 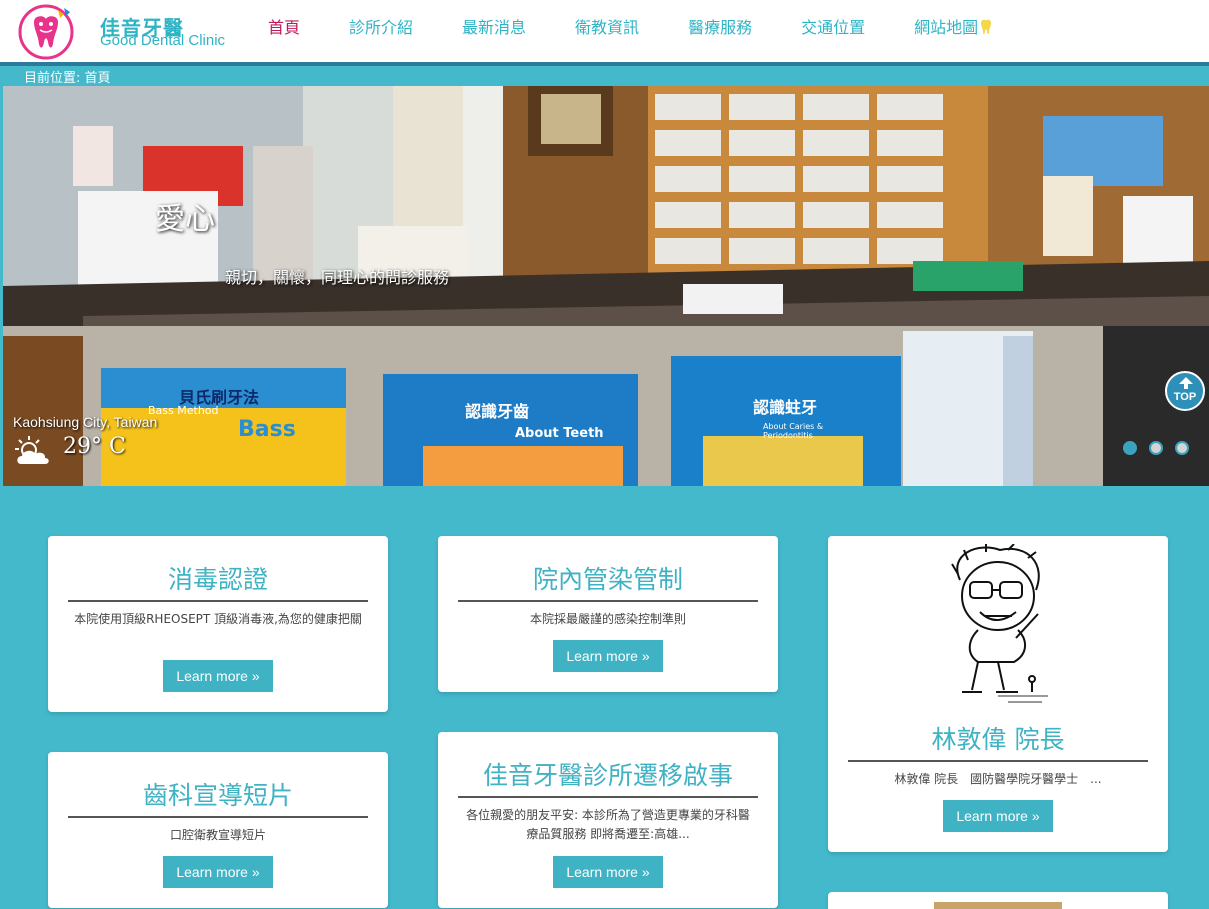 What do you see at coordinates (1185, 397) in the screenshot?
I see `back-to-top-label: TOP` at bounding box center [1185, 397].